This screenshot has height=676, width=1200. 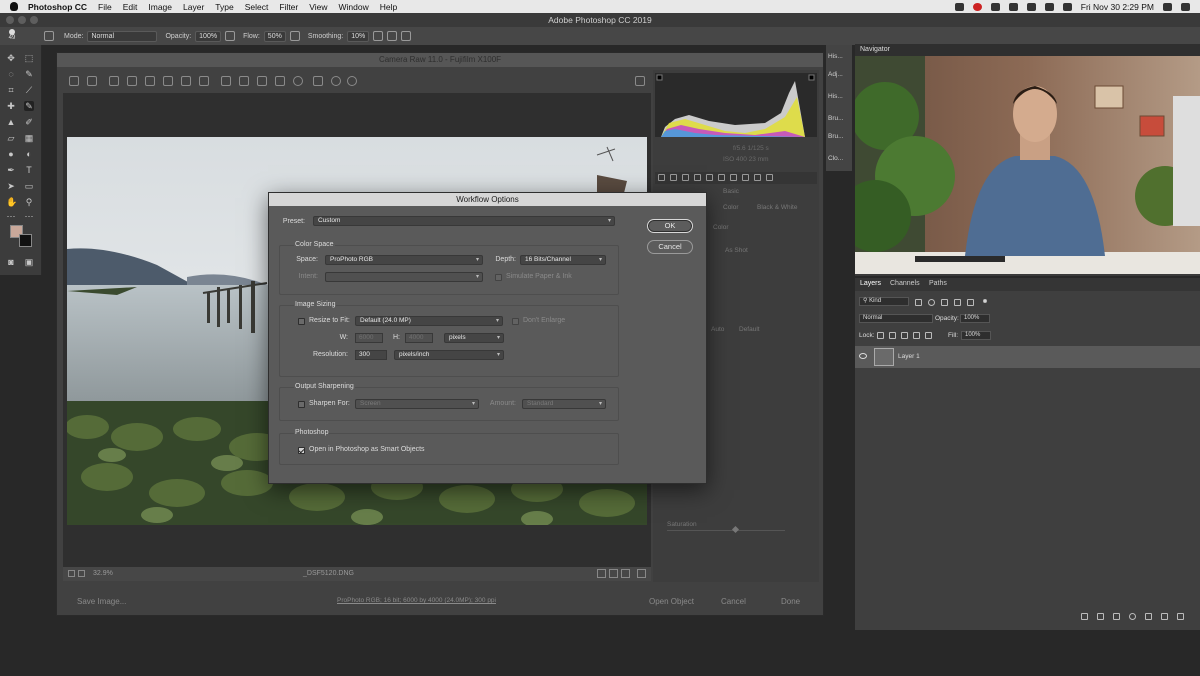 I want to click on height-input: 4000, so click(x=419, y=338).